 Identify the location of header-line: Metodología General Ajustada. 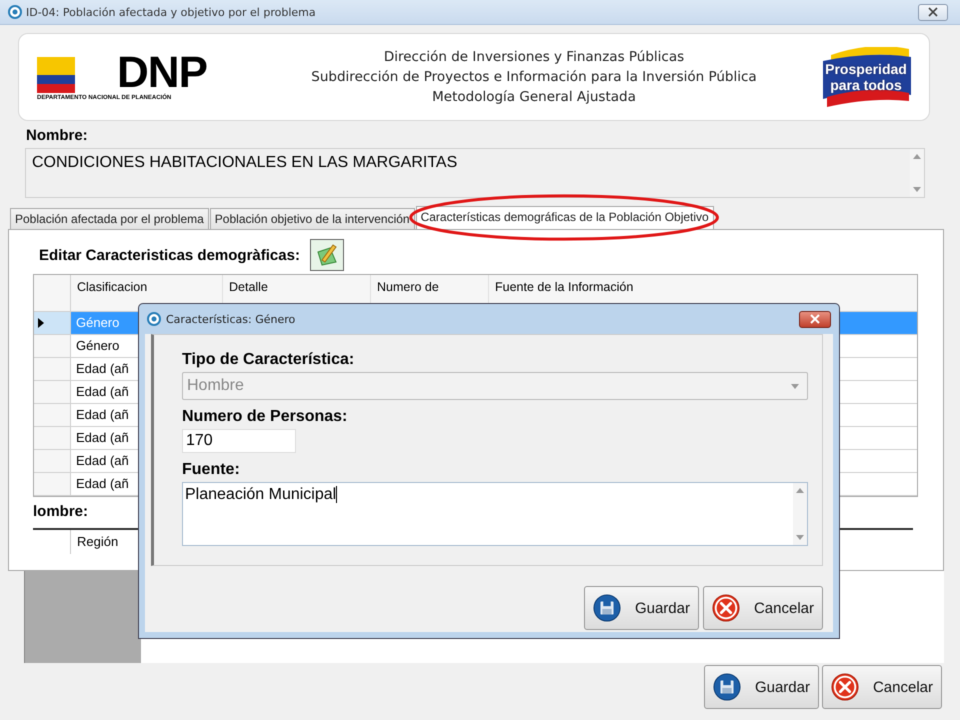
(534, 97).